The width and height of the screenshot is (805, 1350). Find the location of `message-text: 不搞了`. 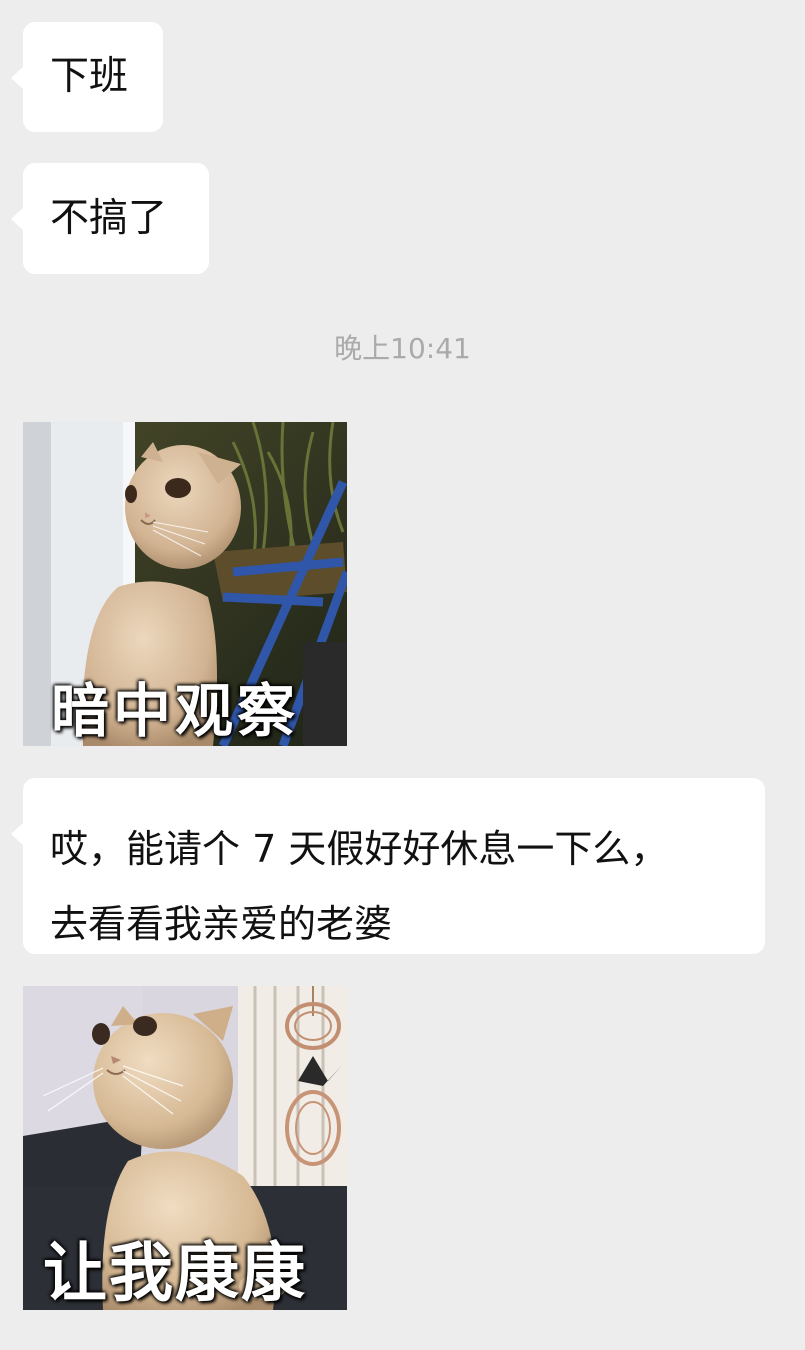

message-text: 不搞了 is located at coordinates (109, 218).